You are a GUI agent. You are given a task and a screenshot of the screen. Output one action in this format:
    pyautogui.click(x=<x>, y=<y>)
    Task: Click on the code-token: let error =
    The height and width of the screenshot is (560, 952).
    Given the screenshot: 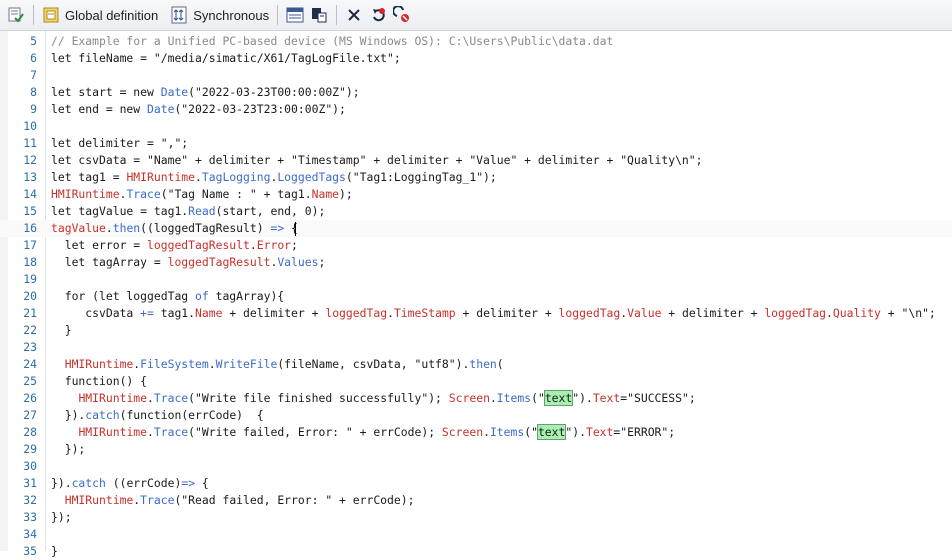 What is the action you would take?
    pyautogui.click(x=99, y=245)
    